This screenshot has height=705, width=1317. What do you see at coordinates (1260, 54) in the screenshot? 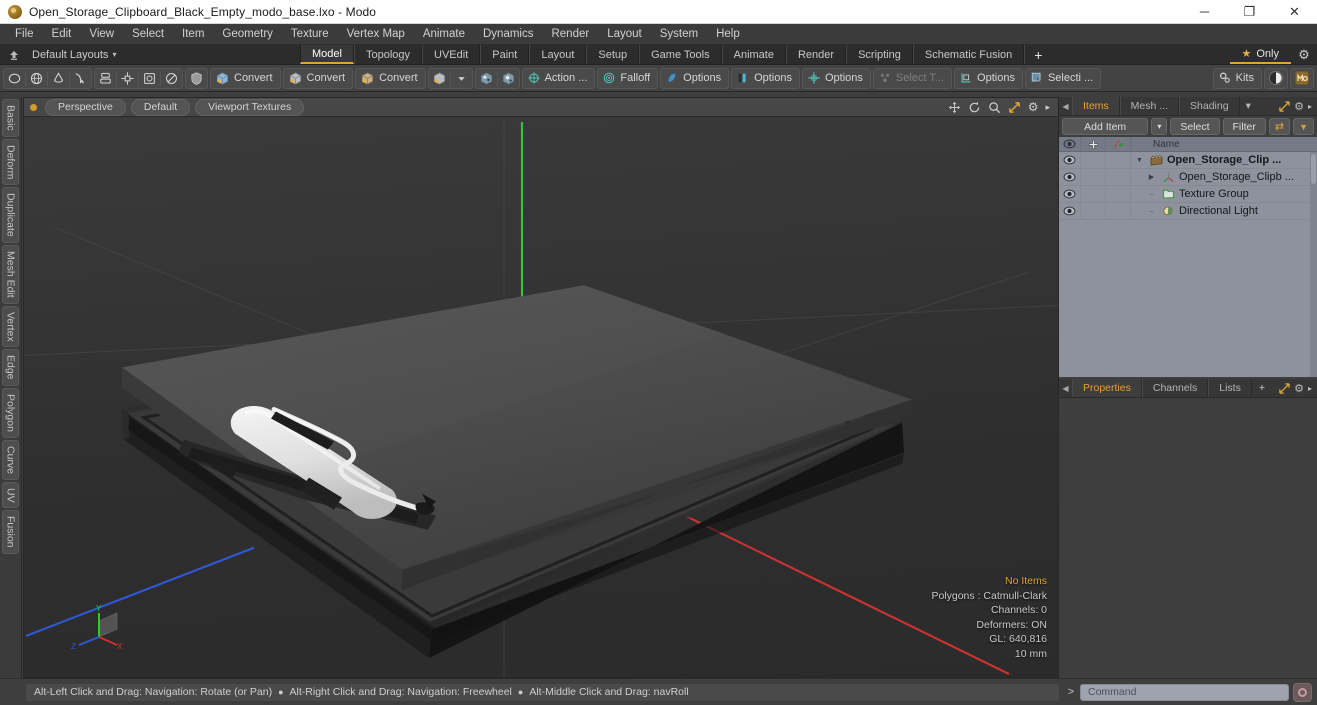
I see `only-toggle-button: ★ Only` at bounding box center [1260, 54].